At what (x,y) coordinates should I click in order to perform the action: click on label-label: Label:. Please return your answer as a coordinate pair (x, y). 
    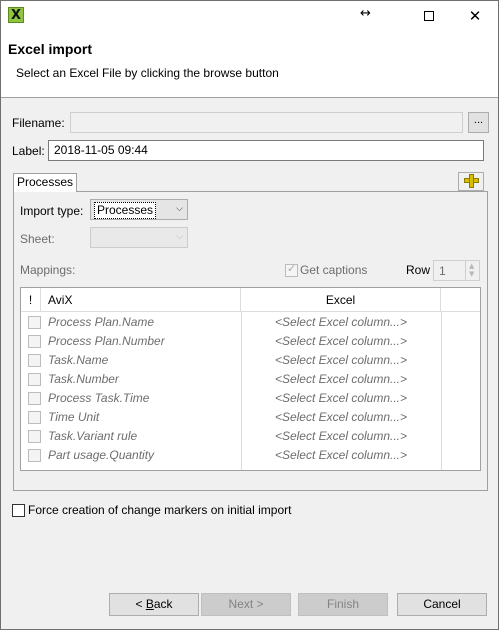
    Looking at the image, I should click on (28, 151).